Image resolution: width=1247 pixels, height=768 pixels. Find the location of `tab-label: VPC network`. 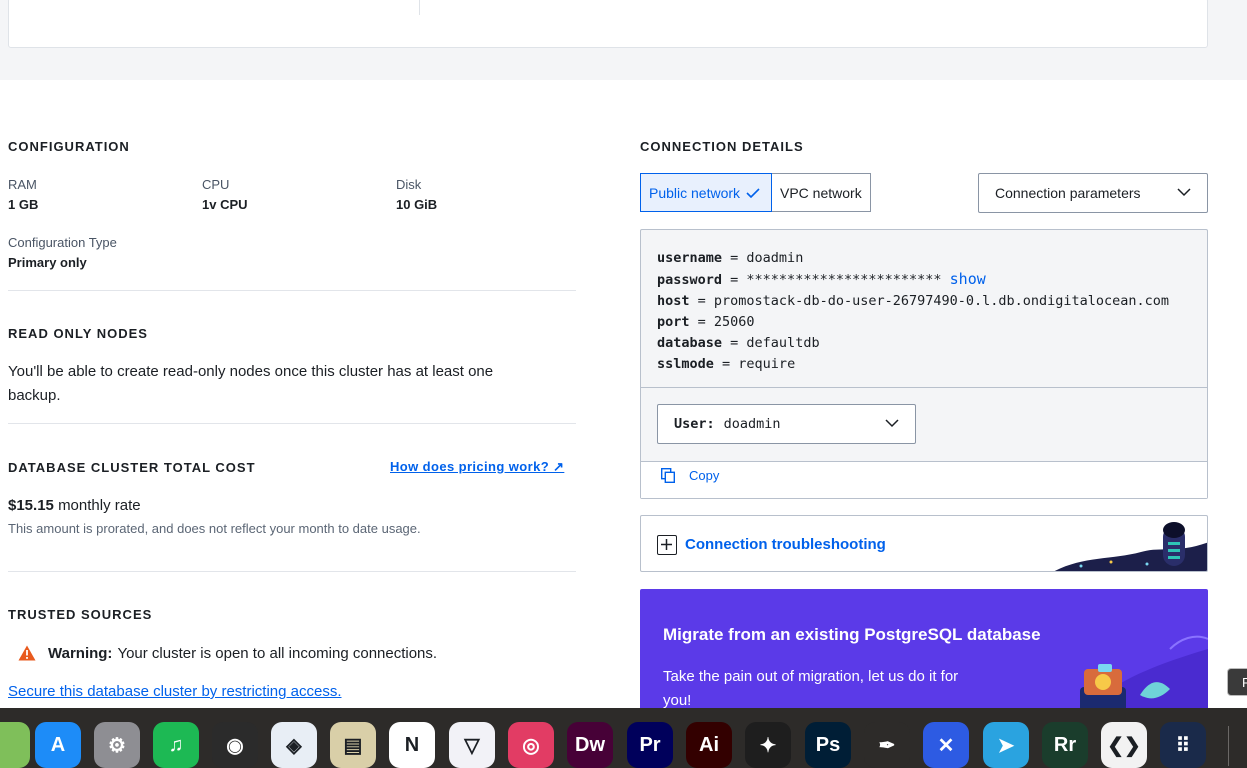

tab-label: VPC network is located at coordinates (821, 192).